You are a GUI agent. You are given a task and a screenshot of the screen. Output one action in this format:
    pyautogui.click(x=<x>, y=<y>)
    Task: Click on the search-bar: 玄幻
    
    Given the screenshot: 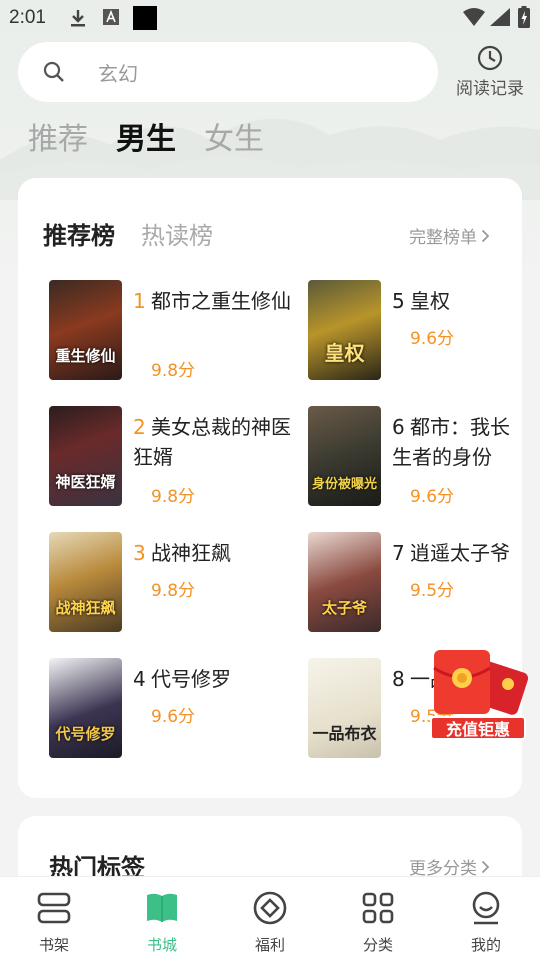 What is the action you would take?
    pyautogui.click(x=228, y=72)
    